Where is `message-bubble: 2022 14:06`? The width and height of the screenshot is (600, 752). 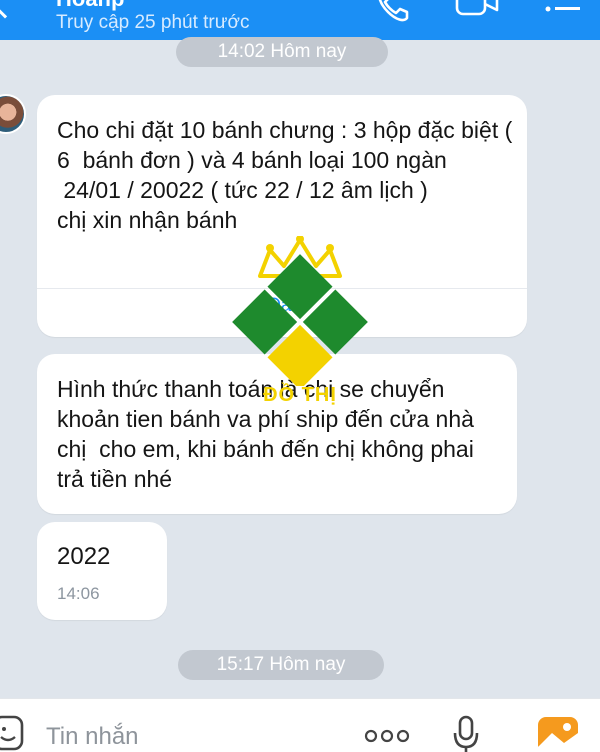 message-bubble: 2022 14:06 is located at coordinates (102, 571).